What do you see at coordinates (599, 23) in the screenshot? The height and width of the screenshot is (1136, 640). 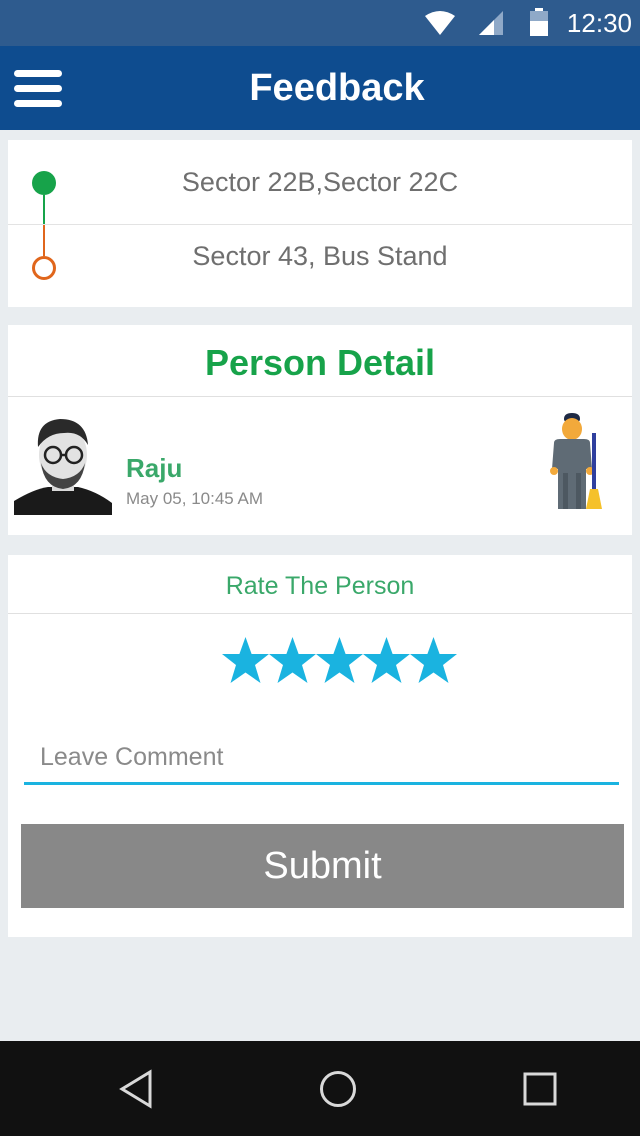 I see `status-time: 12:30` at bounding box center [599, 23].